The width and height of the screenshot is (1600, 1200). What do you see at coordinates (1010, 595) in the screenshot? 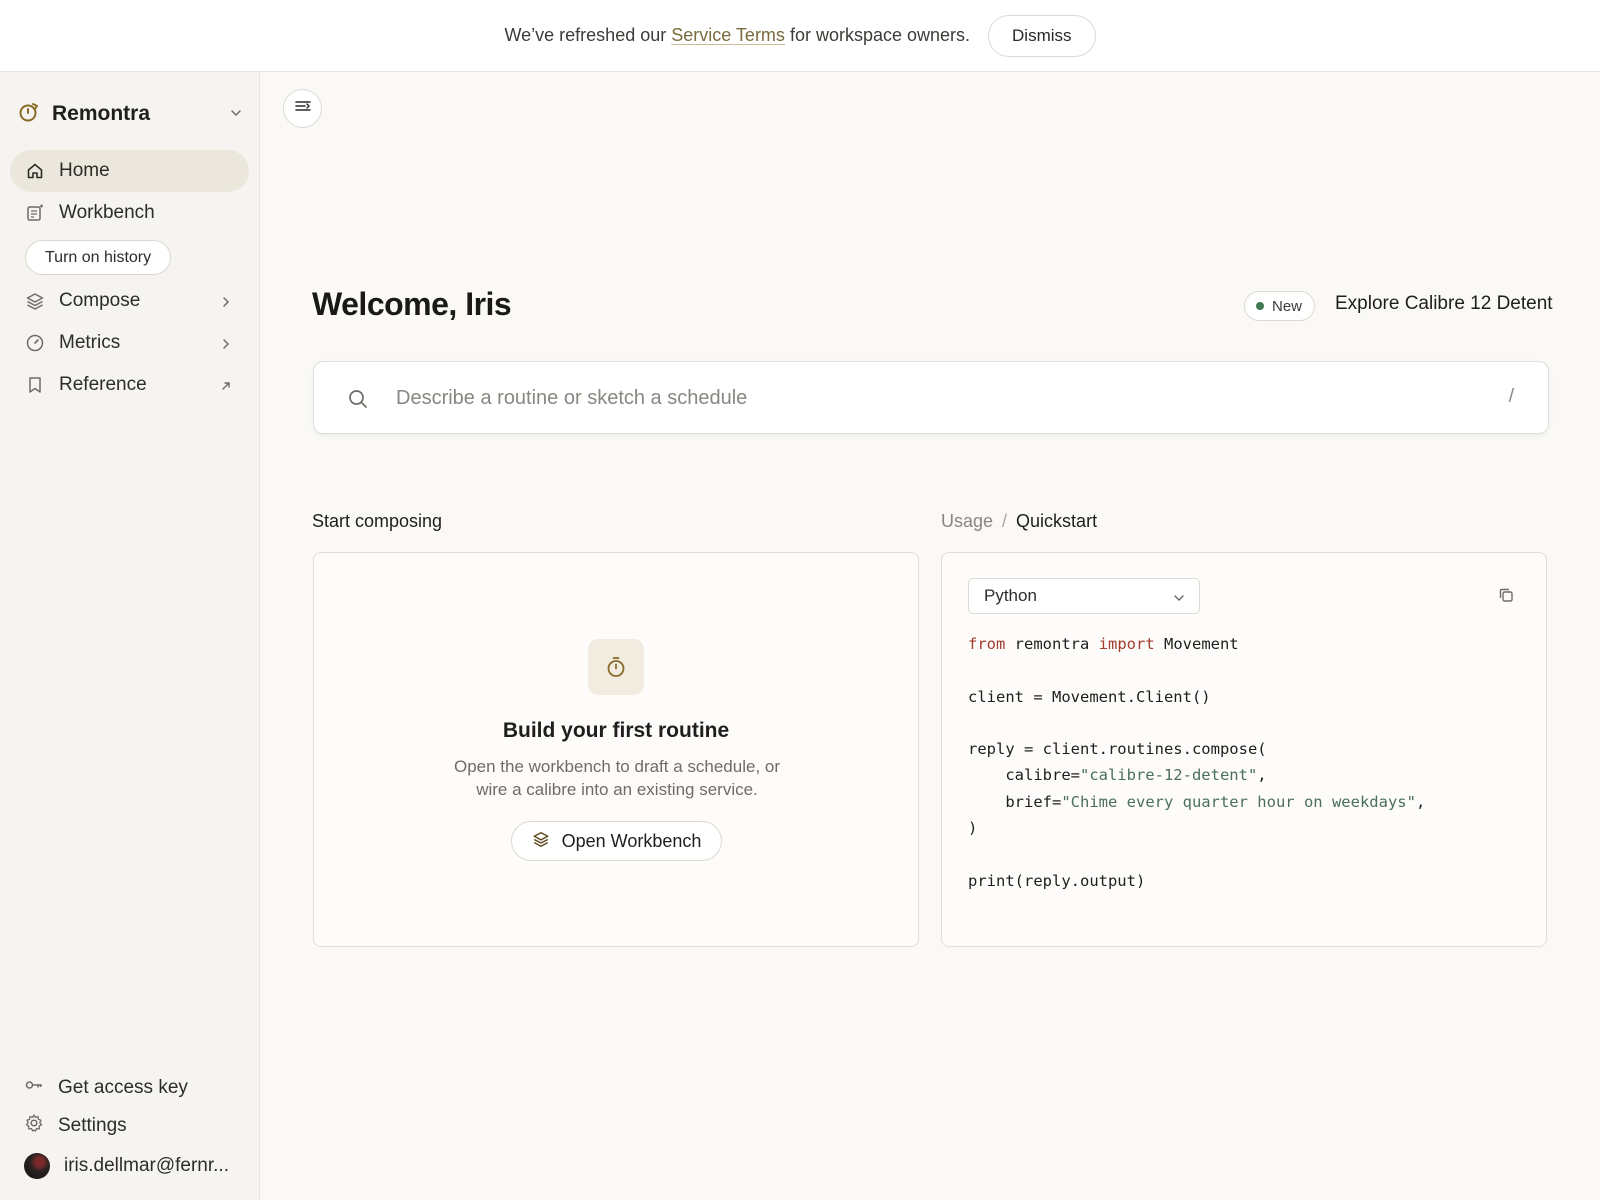
I see `language-selected-value: Python` at bounding box center [1010, 595].